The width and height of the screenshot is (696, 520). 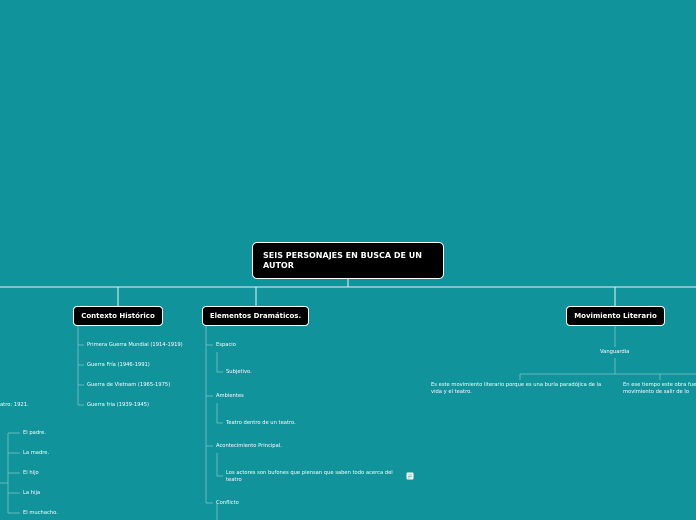 What do you see at coordinates (118, 365) in the screenshot?
I see `topic-guerra-fria: Guerra Fría (1946-1991)` at bounding box center [118, 365].